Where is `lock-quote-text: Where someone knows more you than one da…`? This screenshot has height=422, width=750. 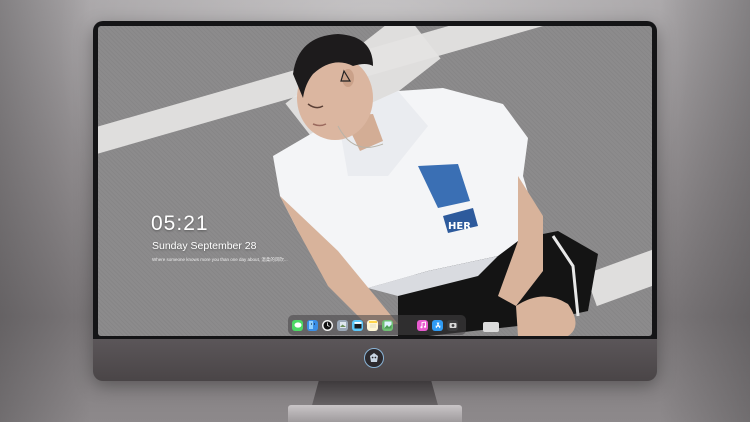 lock-quote-text: Where someone knows more you than one da… is located at coordinates (220, 259).